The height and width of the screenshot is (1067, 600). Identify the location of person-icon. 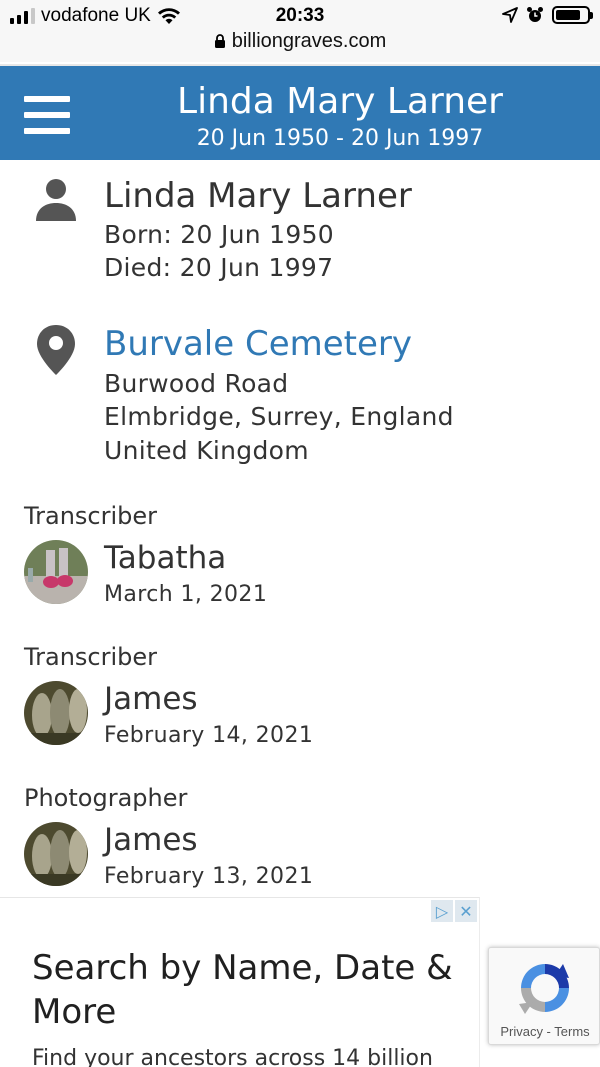
(56, 200).